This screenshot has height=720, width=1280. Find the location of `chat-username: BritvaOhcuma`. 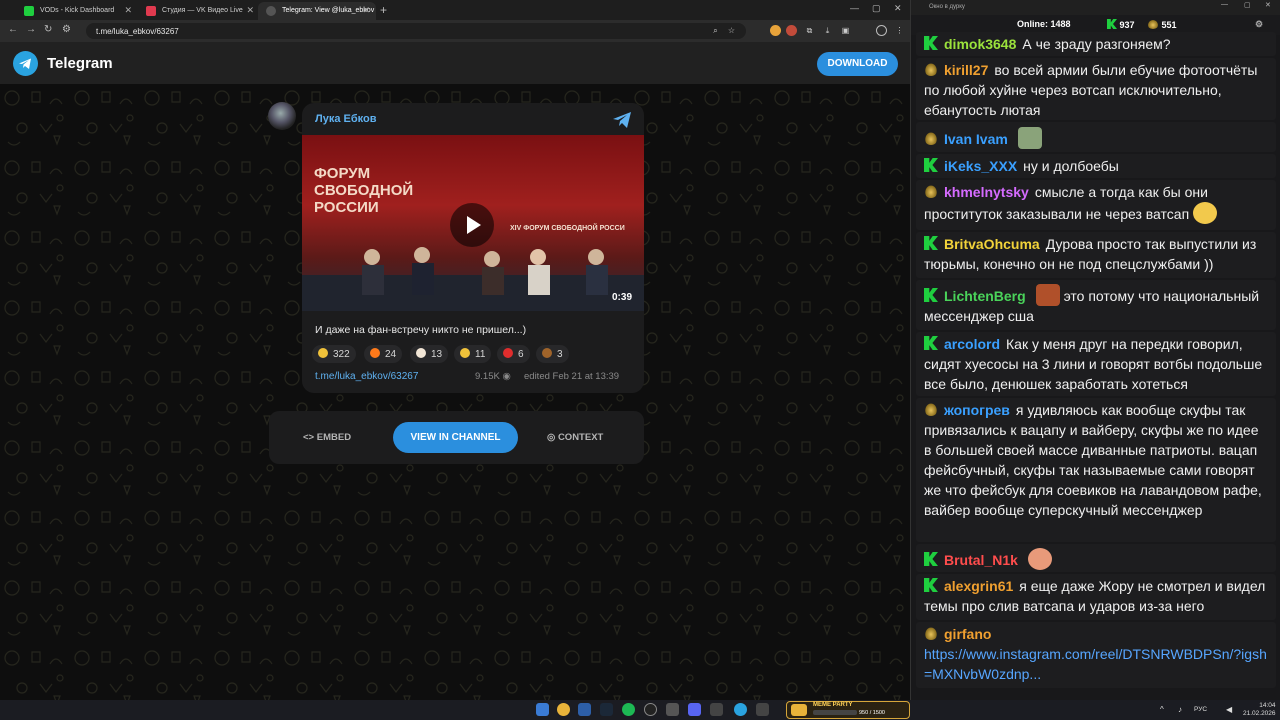

chat-username: BritvaOhcuma is located at coordinates (992, 244).